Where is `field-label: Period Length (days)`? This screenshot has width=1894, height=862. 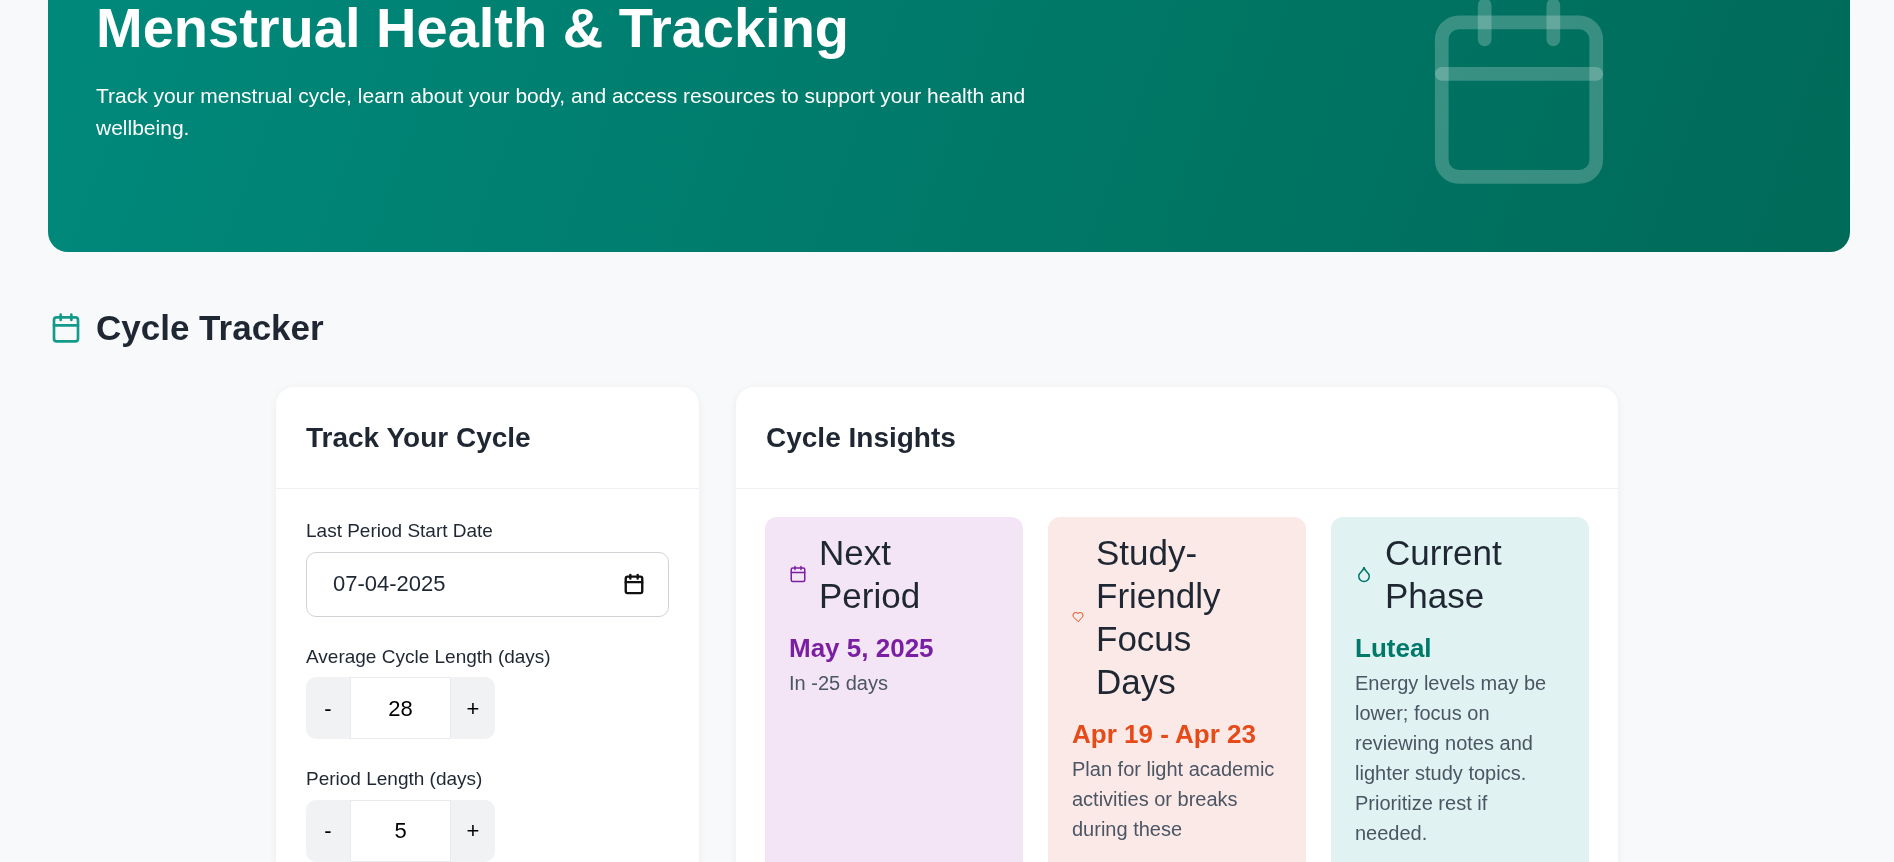 field-label: Period Length (days) is located at coordinates (394, 779).